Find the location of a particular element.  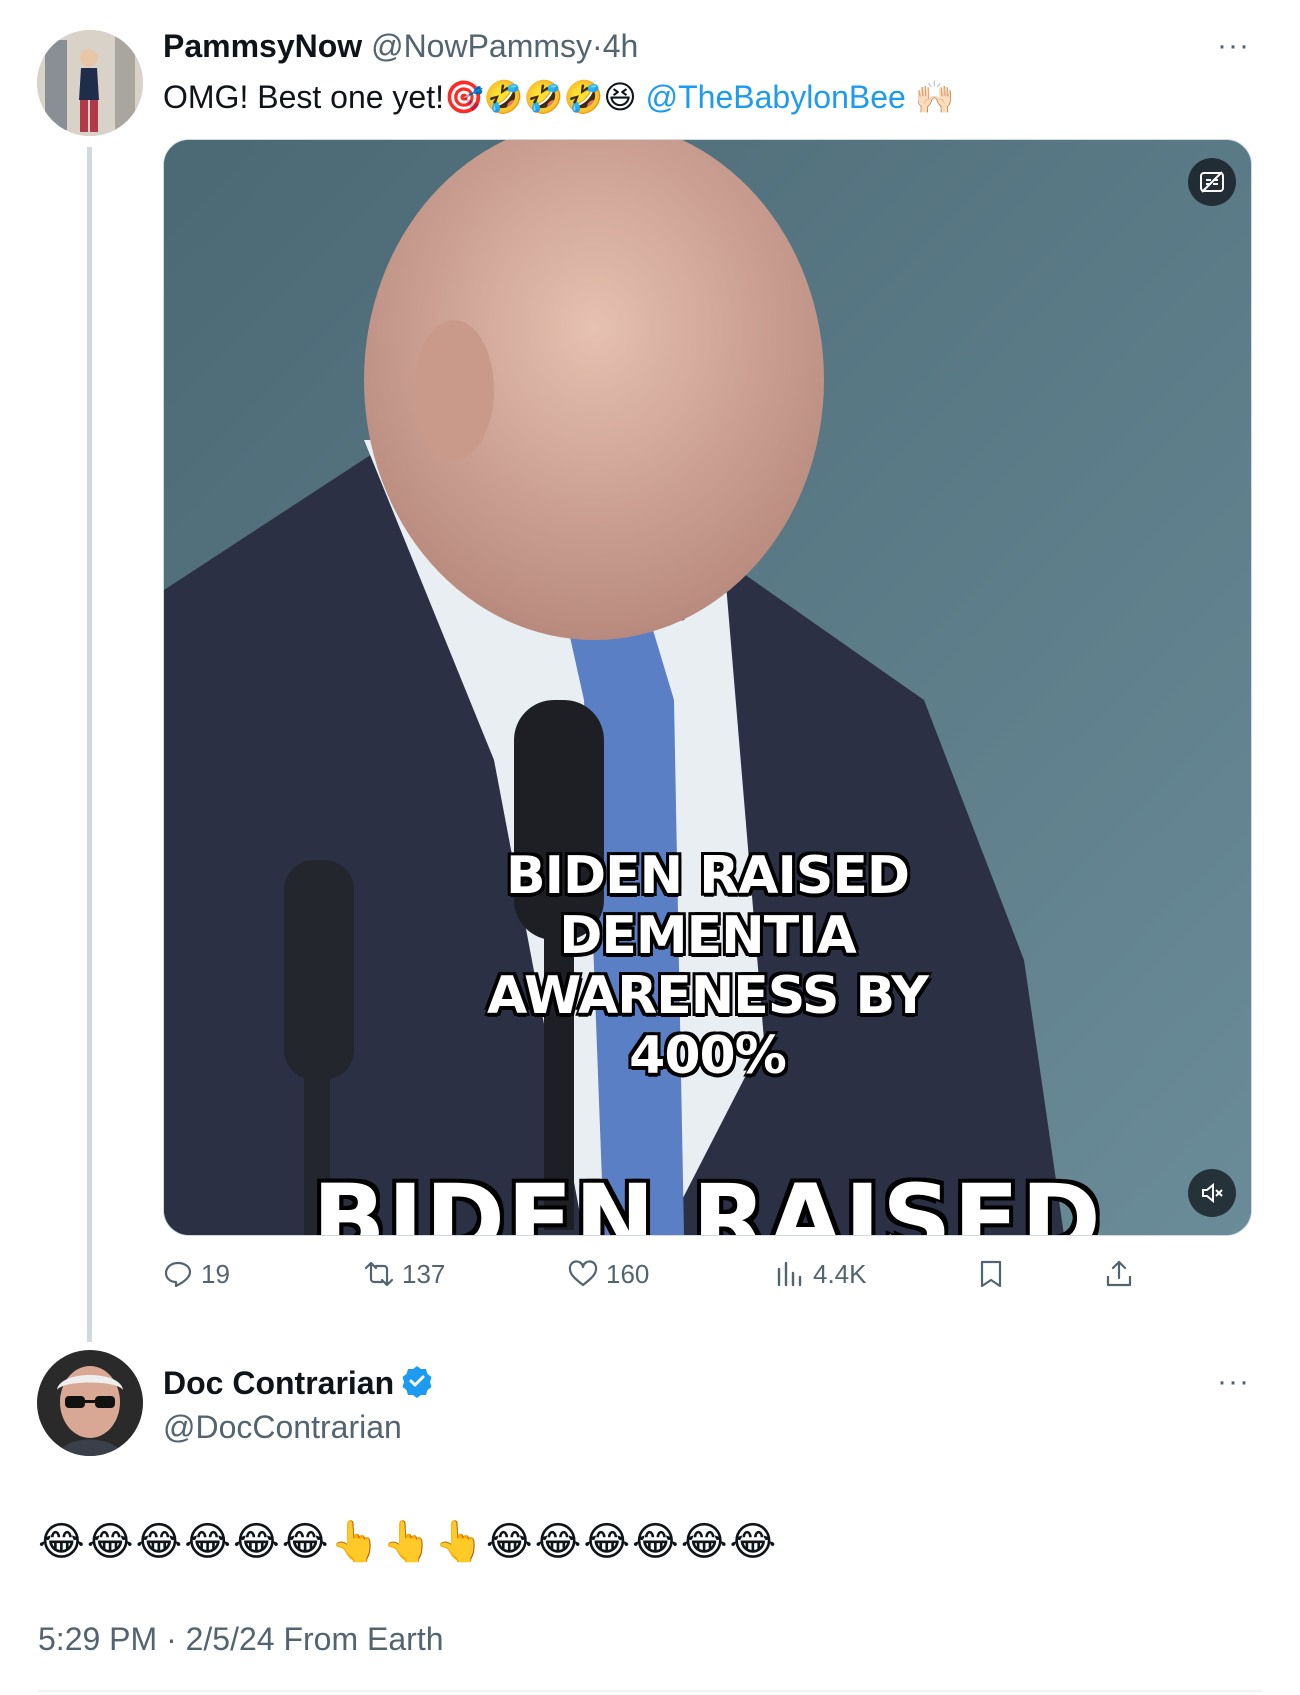

bookmark-icon is located at coordinates (991, 1274).